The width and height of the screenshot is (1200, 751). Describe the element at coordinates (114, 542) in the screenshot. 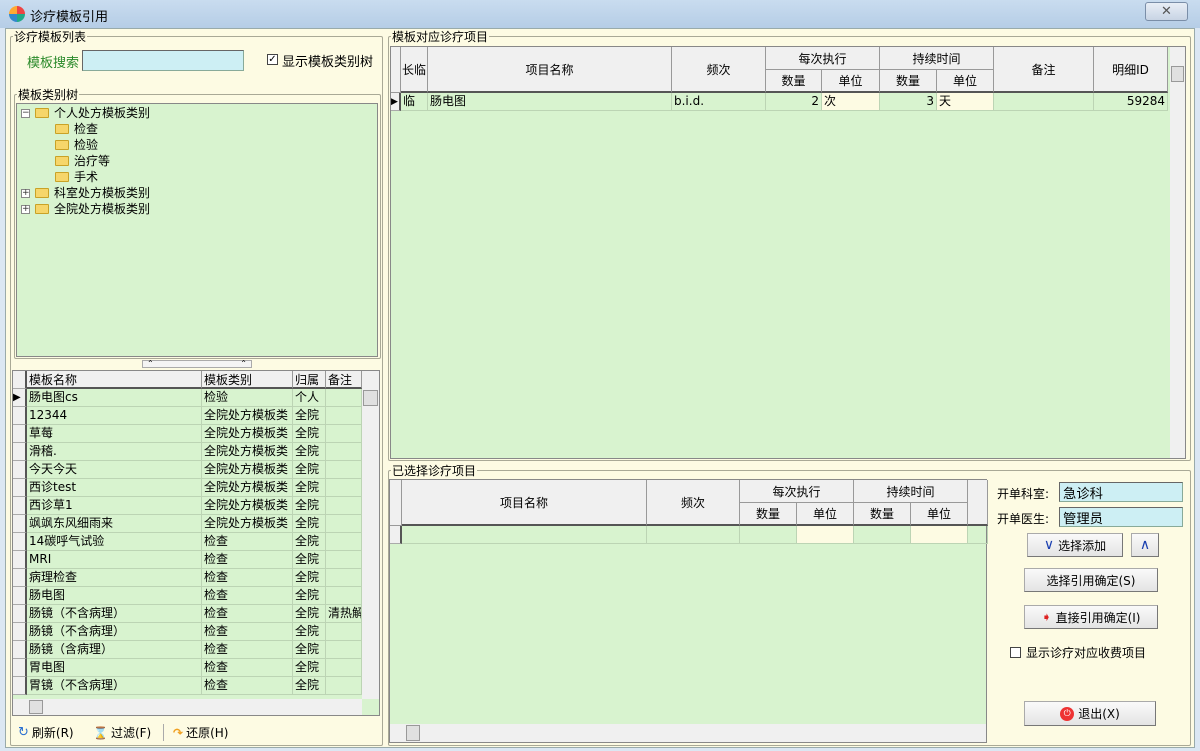

I see `grid-cell: 14碳呼气试验` at that location.